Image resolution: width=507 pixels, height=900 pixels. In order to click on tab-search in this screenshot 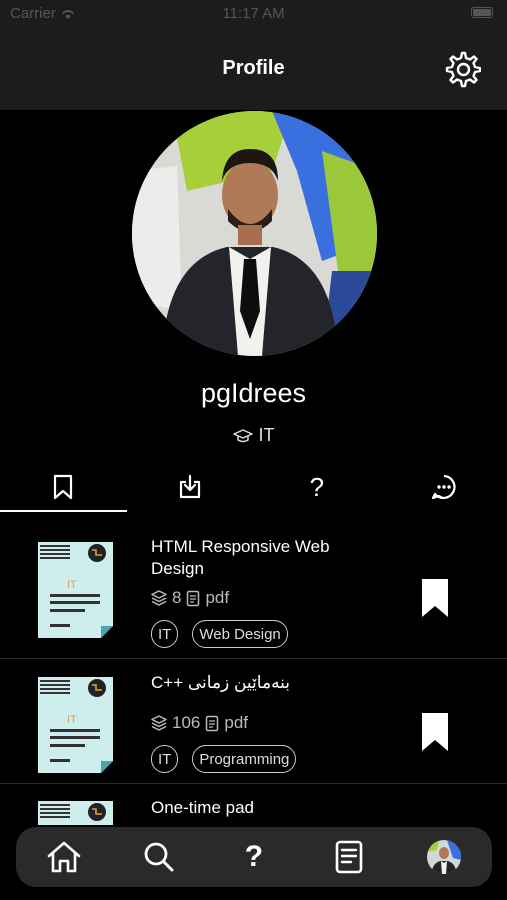, I will do `click(159, 857)`.